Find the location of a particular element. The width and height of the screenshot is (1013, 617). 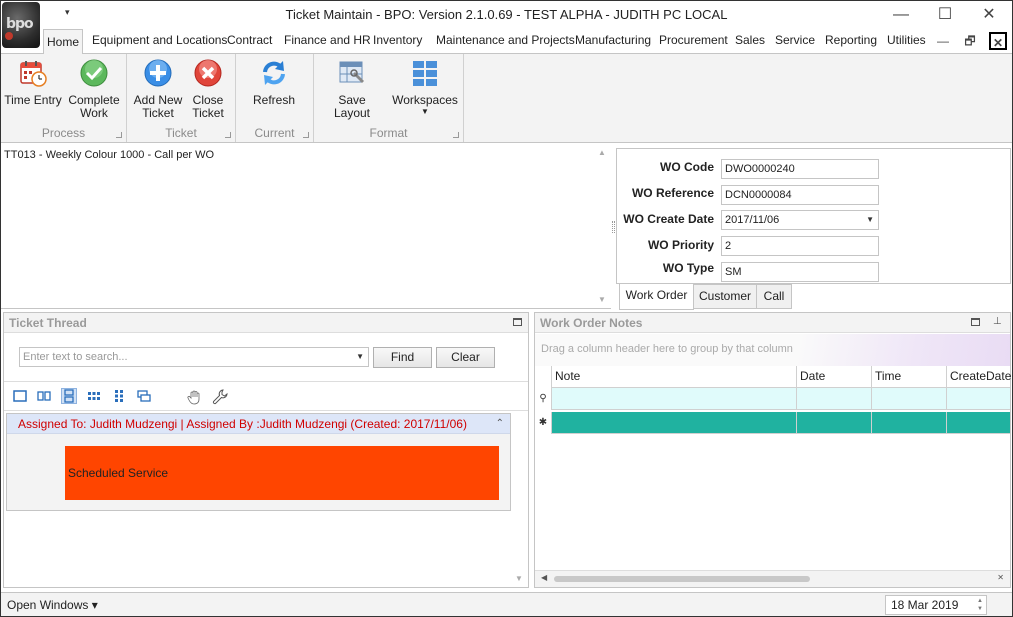

filter-icon: ⚲ is located at coordinates (543, 399).